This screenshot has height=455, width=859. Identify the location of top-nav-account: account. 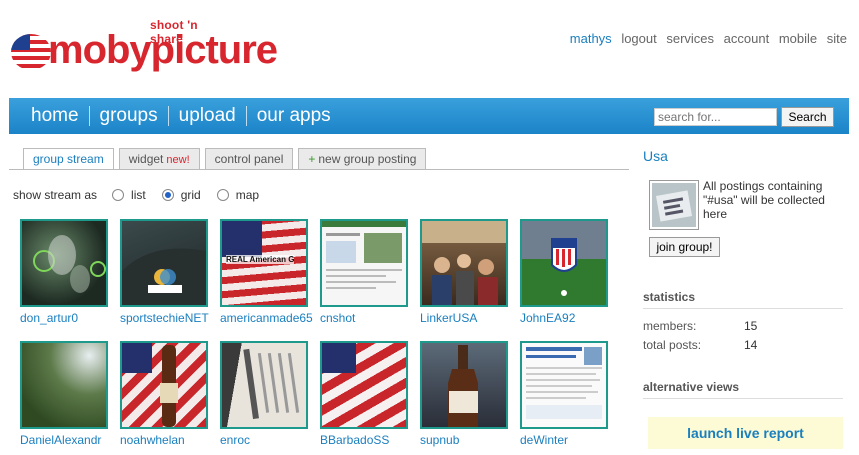
(747, 38).